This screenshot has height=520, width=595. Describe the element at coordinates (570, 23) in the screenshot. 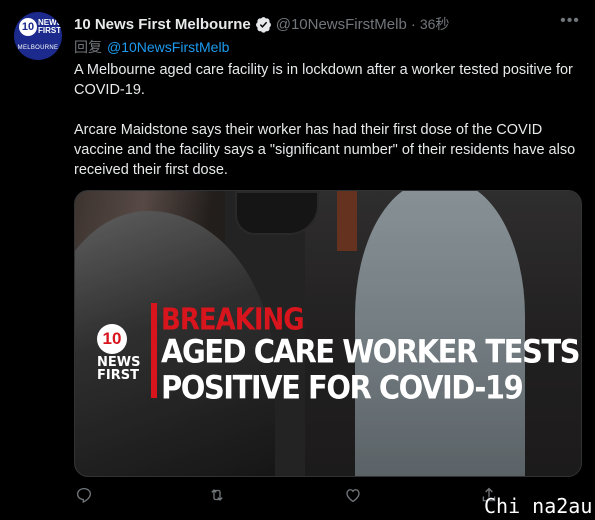

I see `more-options-icon: •••` at that location.